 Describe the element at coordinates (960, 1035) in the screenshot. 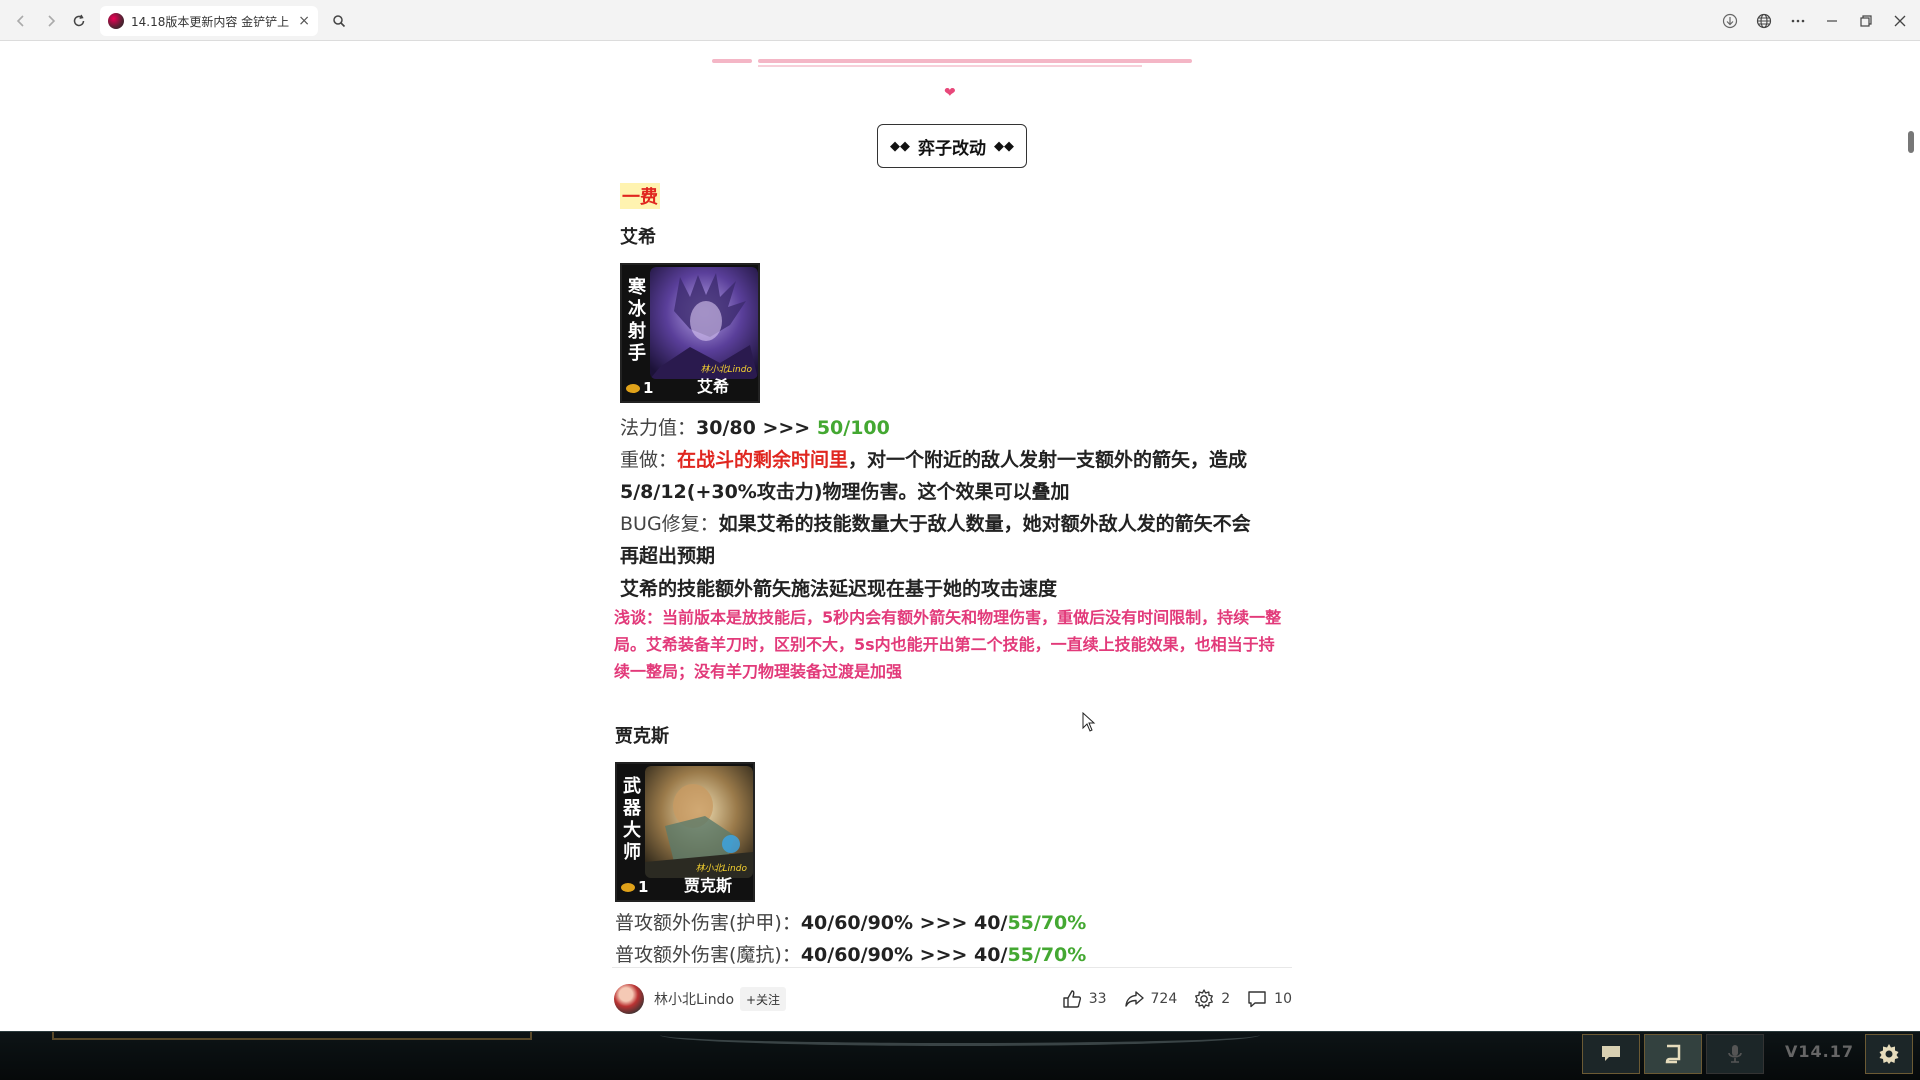

I see `game-arc` at that location.